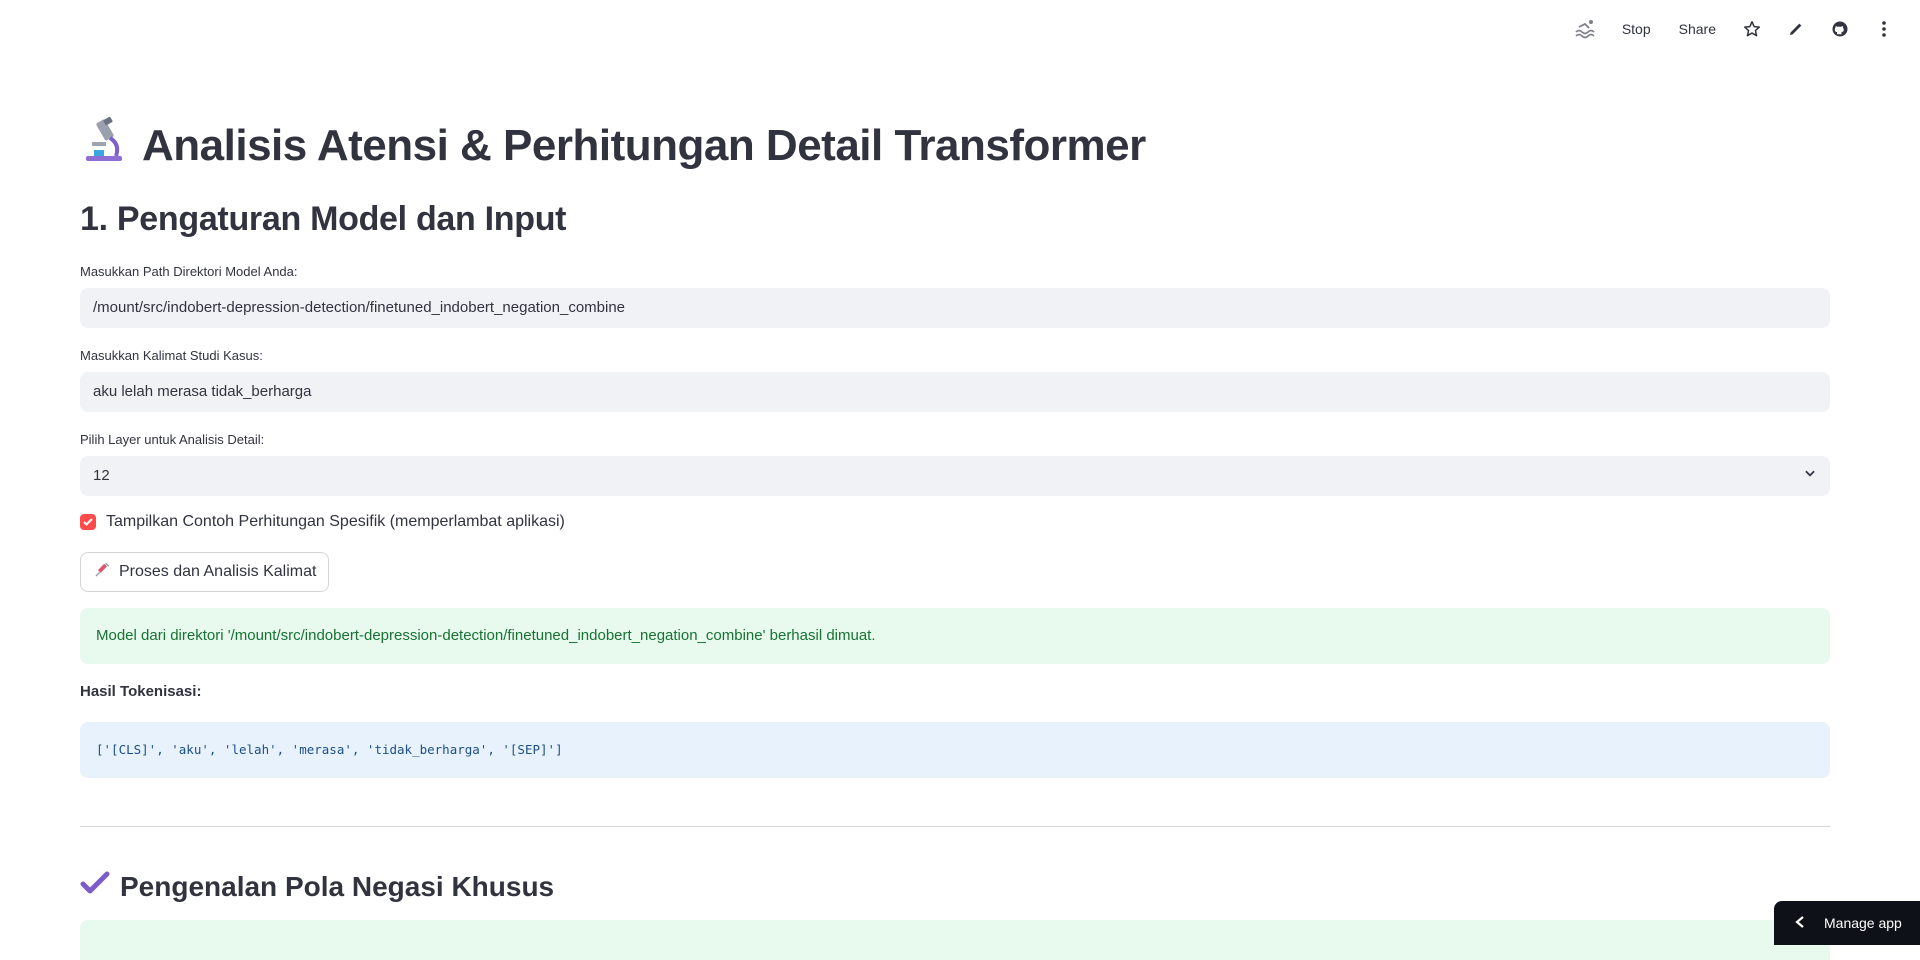  Describe the element at coordinates (955, 392) in the screenshot. I see `sentence-input: aku lelah merasa tidak_berharga` at that location.